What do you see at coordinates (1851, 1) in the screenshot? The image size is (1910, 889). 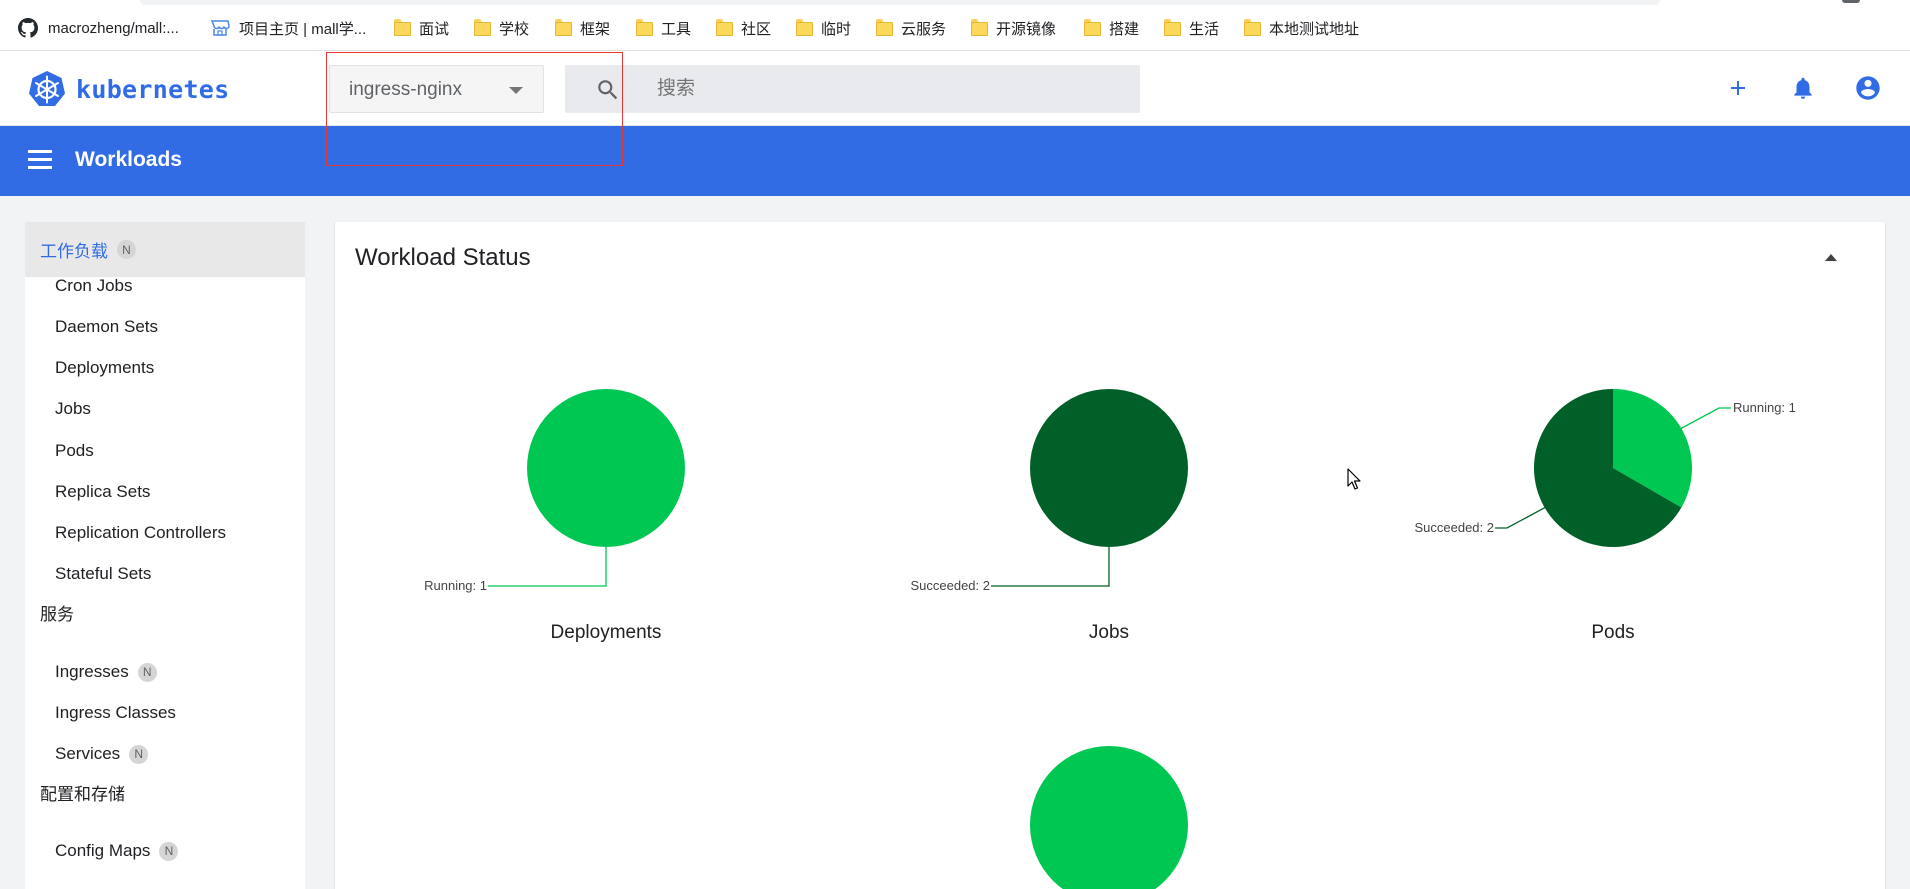 I see `profile-edge` at bounding box center [1851, 1].